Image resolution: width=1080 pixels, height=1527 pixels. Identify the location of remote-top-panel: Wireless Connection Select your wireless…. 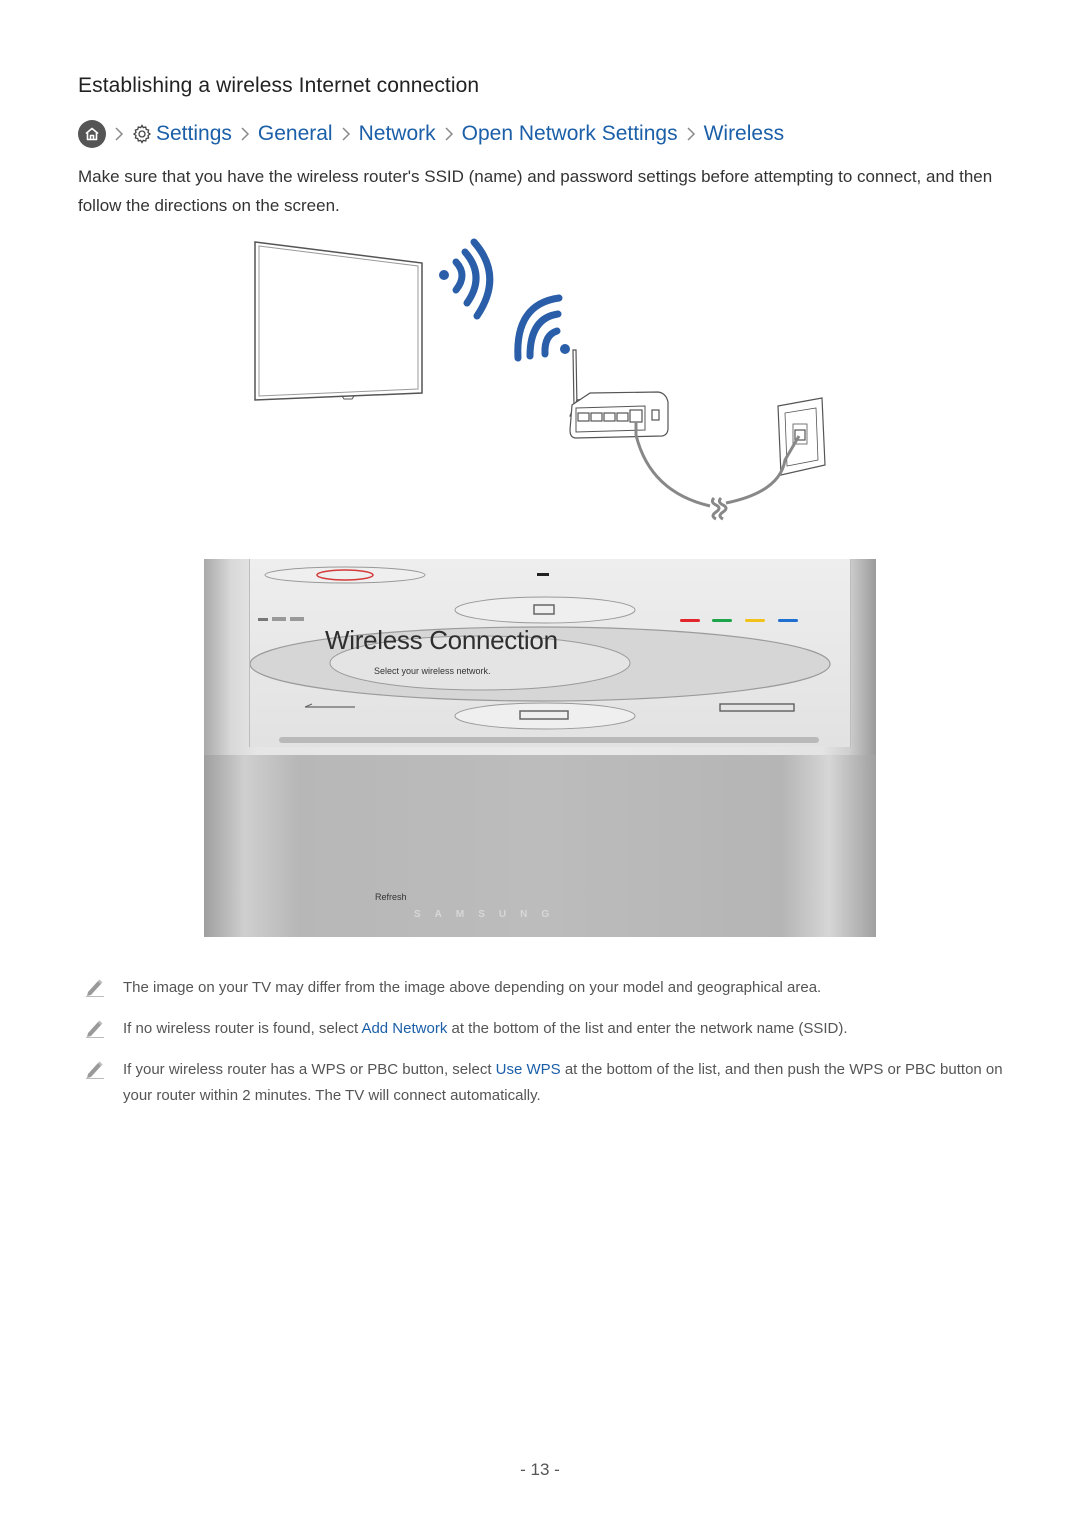
(550, 653).